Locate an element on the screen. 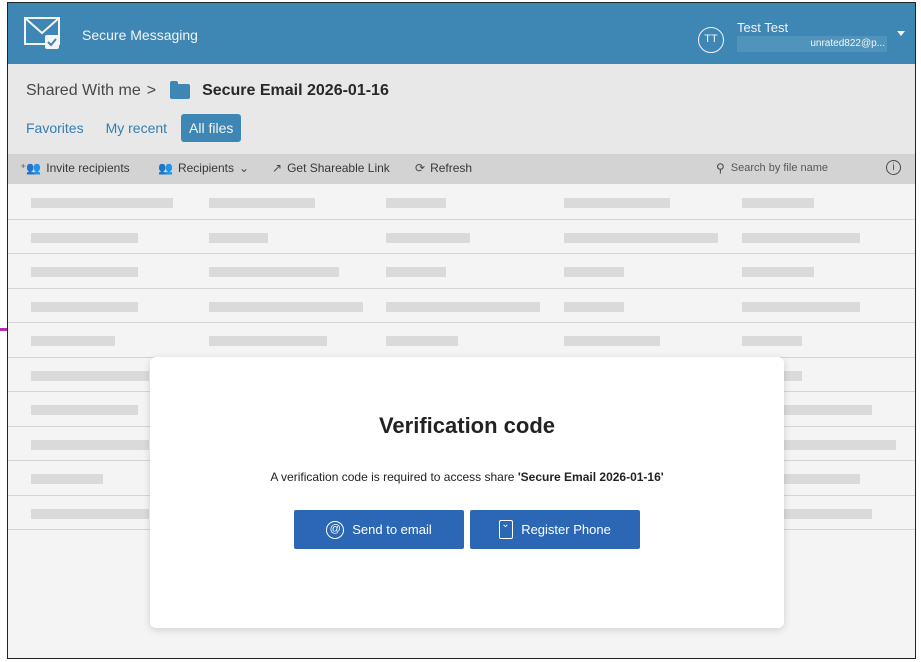 The image size is (921, 662). send-to-email-label: Send to email is located at coordinates (392, 529).